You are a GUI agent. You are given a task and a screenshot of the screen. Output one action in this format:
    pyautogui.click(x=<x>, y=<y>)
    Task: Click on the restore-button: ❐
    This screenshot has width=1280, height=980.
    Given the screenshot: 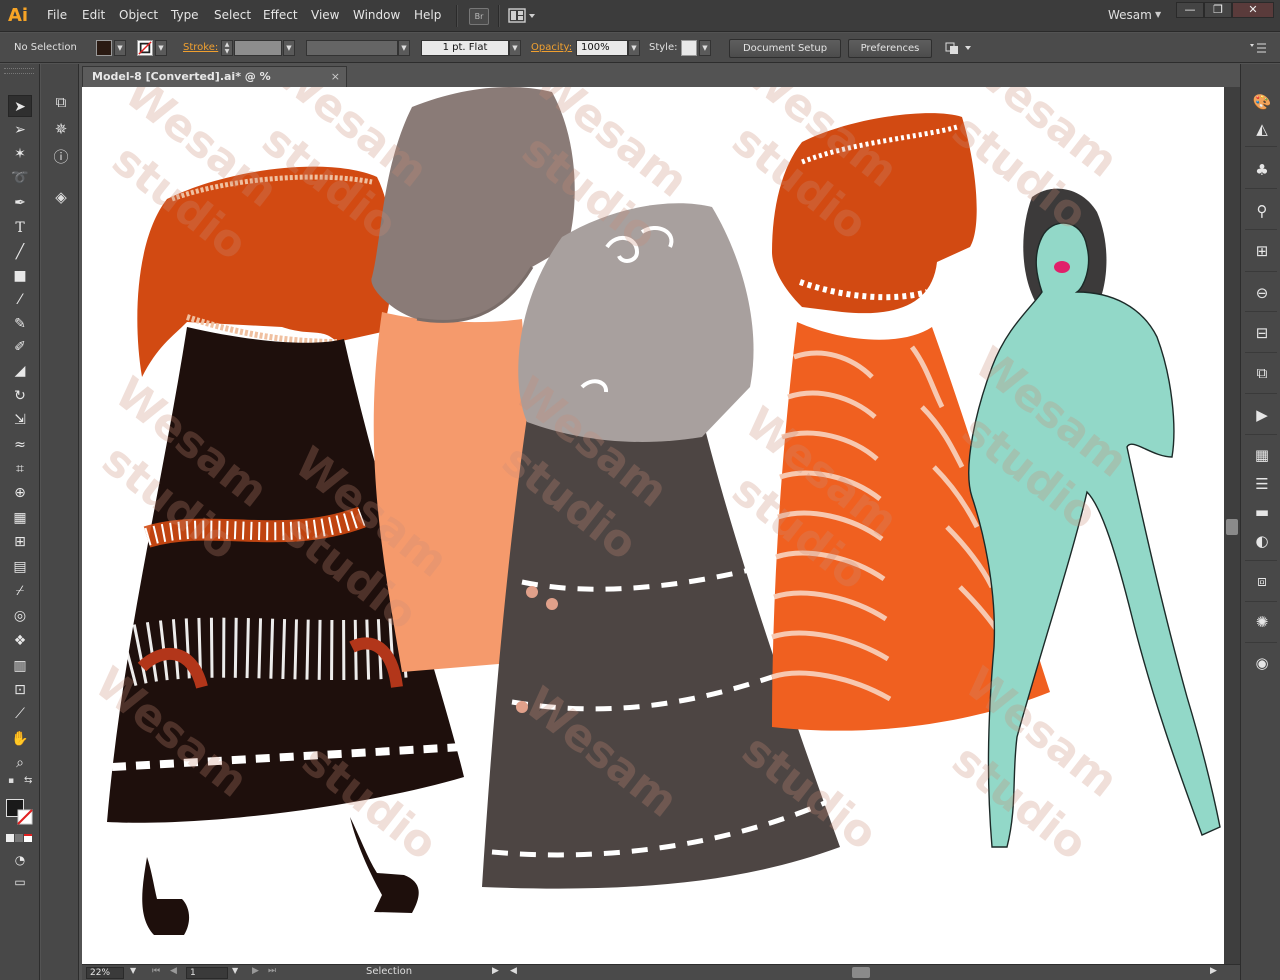 What is the action you would take?
    pyautogui.click(x=1218, y=10)
    